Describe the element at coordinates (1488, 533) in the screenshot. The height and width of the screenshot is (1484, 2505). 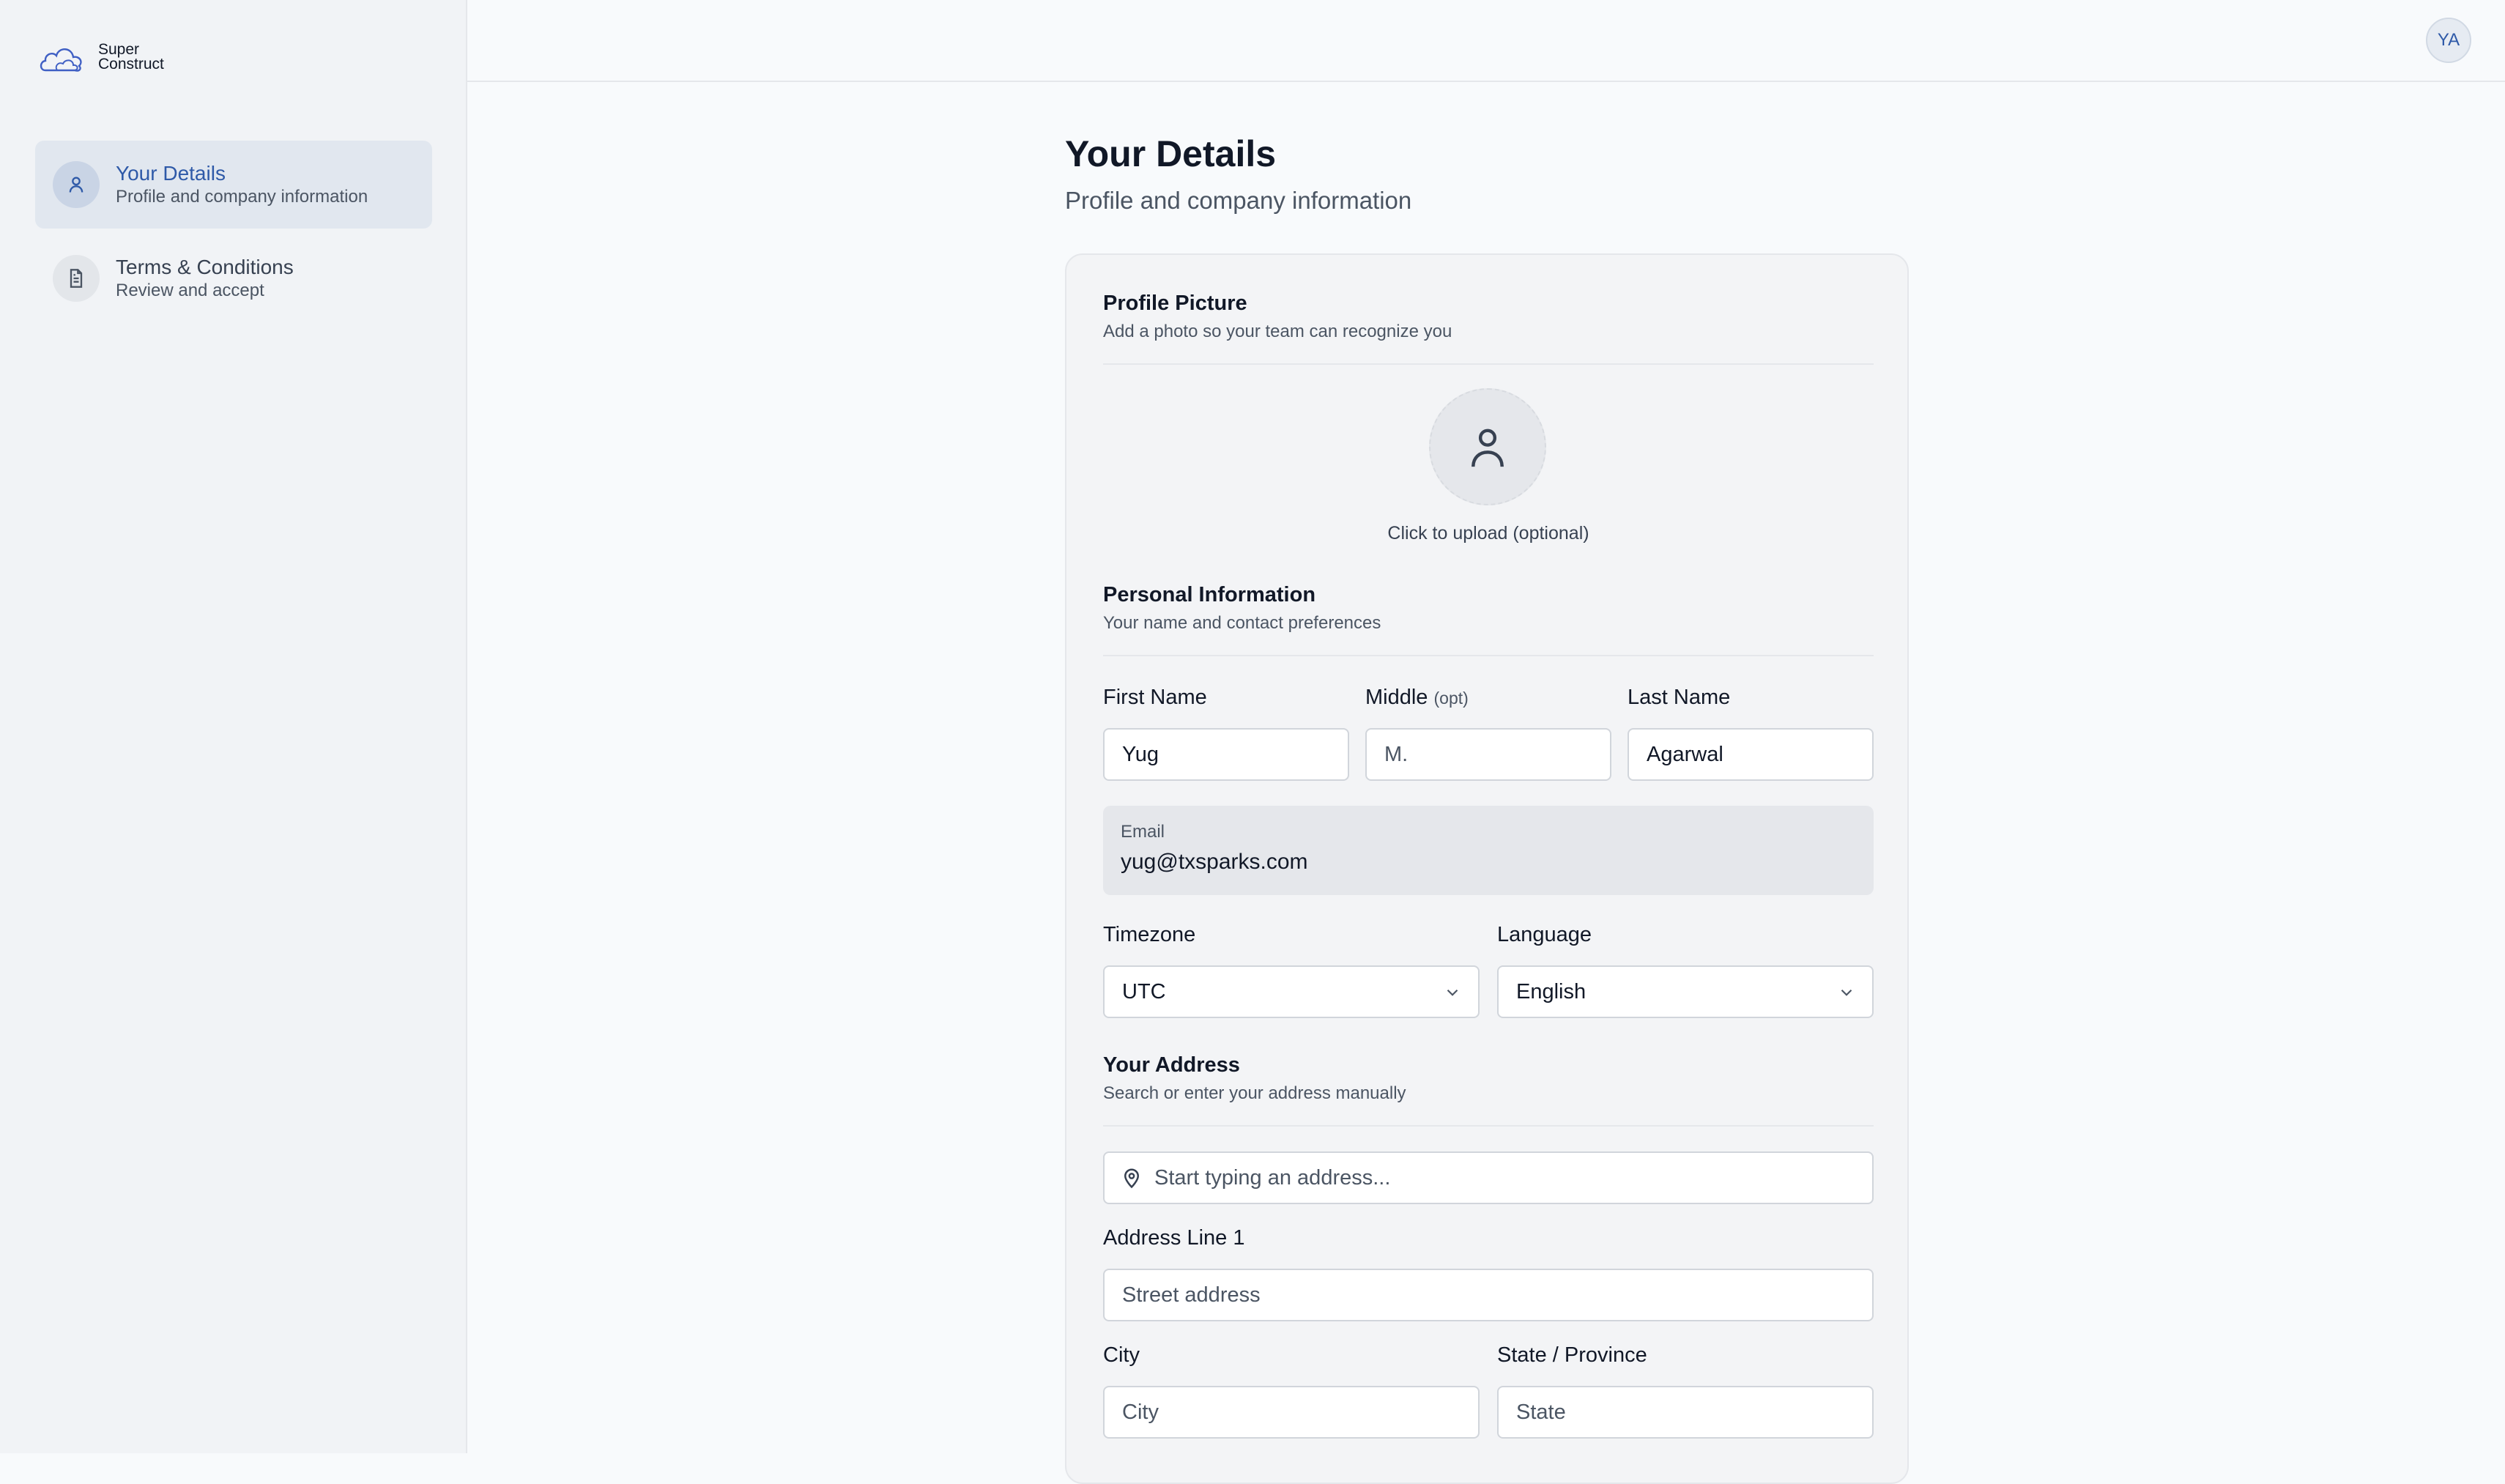
I see `upload-label: Click to upload (optional)` at that location.